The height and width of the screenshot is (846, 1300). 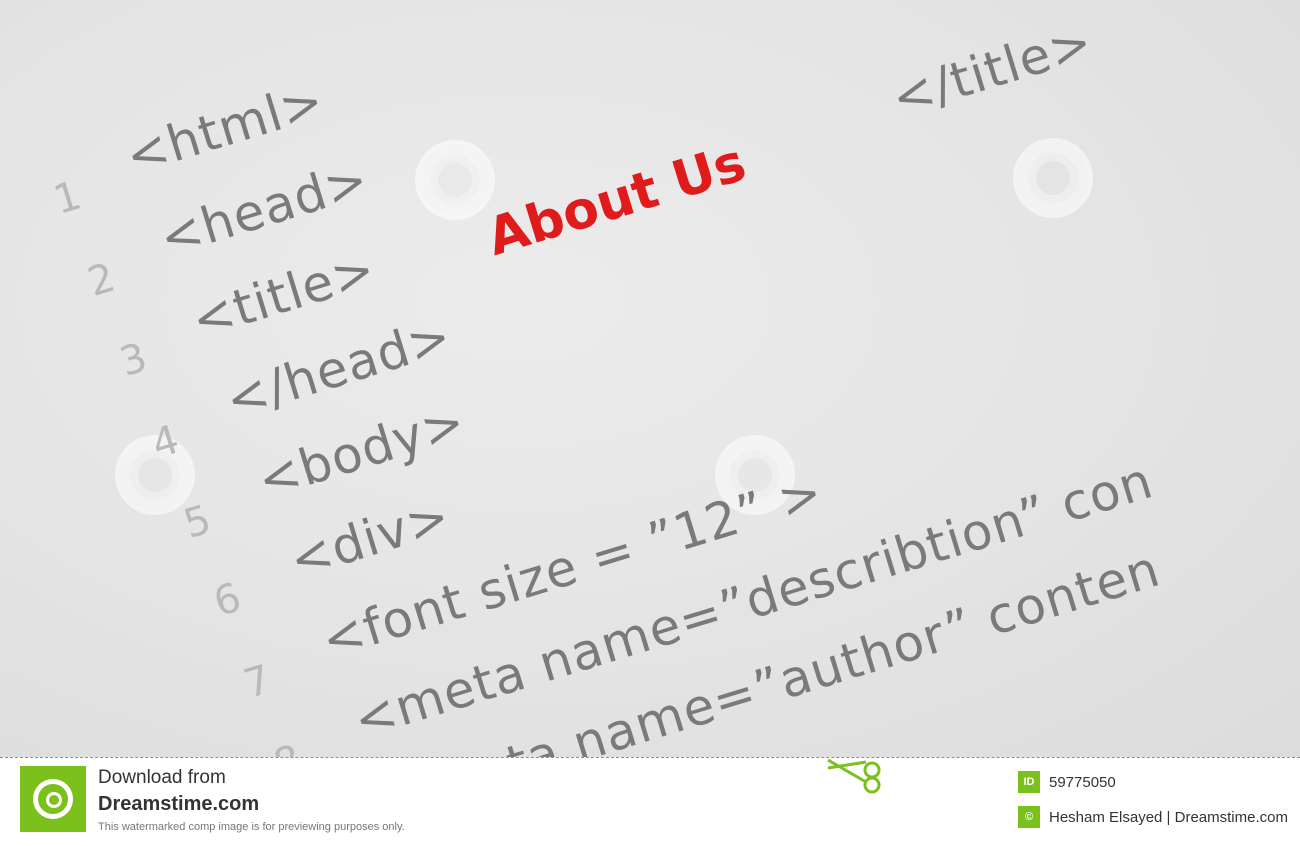 What do you see at coordinates (67, 198) in the screenshot?
I see `line-number: 1` at bounding box center [67, 198].